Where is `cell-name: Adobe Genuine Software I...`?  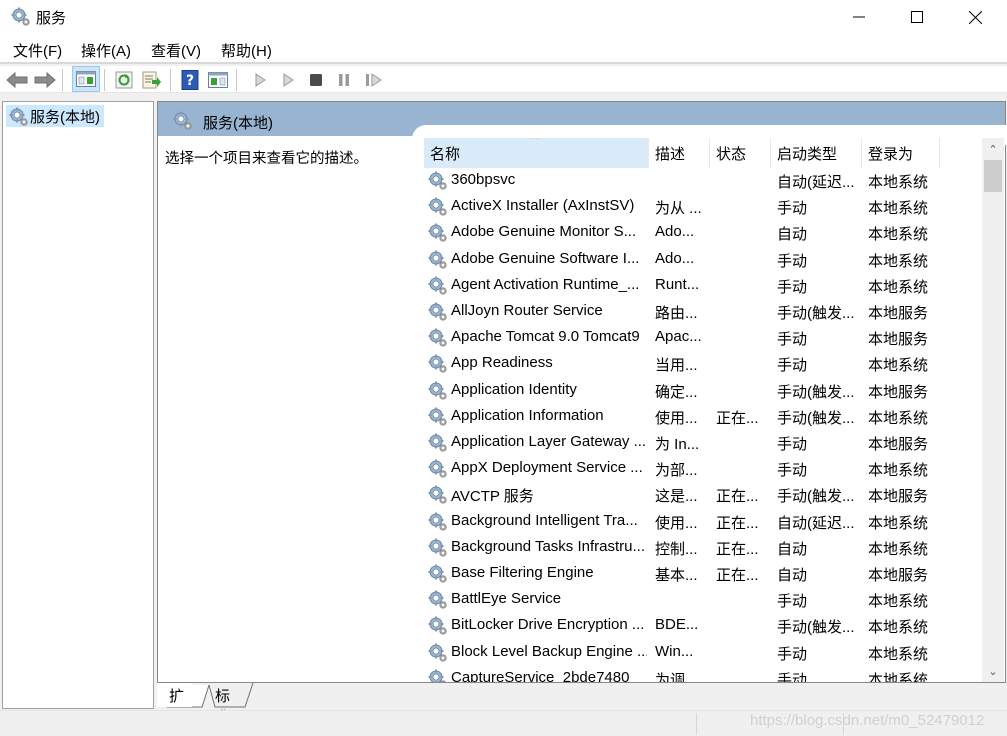
cell-name: Adobe Genuine Software I... is located at coordinates (545, 258).